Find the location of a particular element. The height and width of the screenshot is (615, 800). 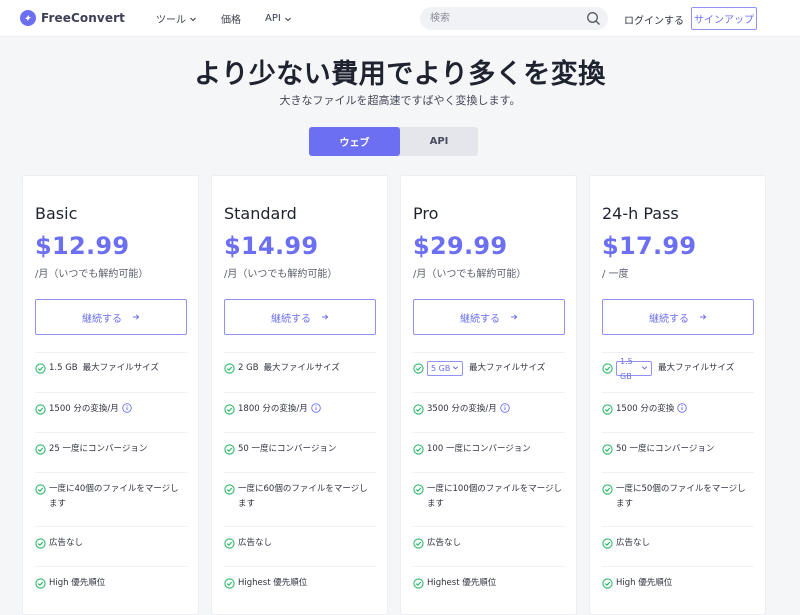

feature-value: 50 is located at coordinates (621, 449).